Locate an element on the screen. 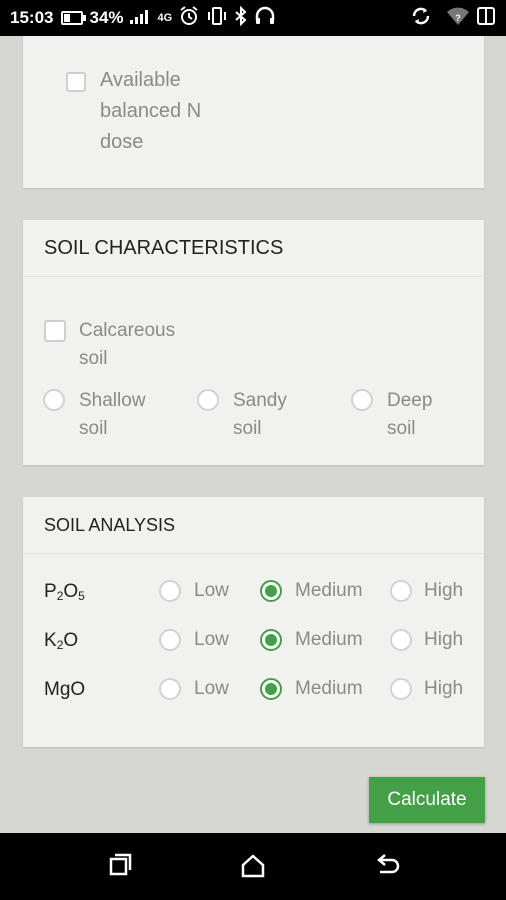 This screenshot has height=900, width=506. dual-sim-icon is located at coordinates (486, 18).